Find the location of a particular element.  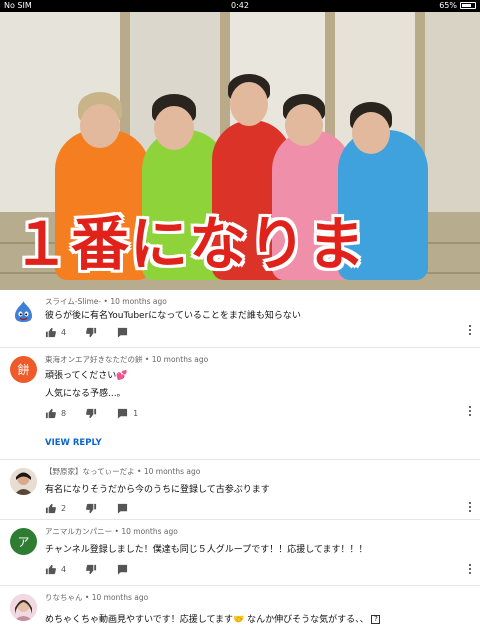

battery-icon is located at coordinates (468, 5).